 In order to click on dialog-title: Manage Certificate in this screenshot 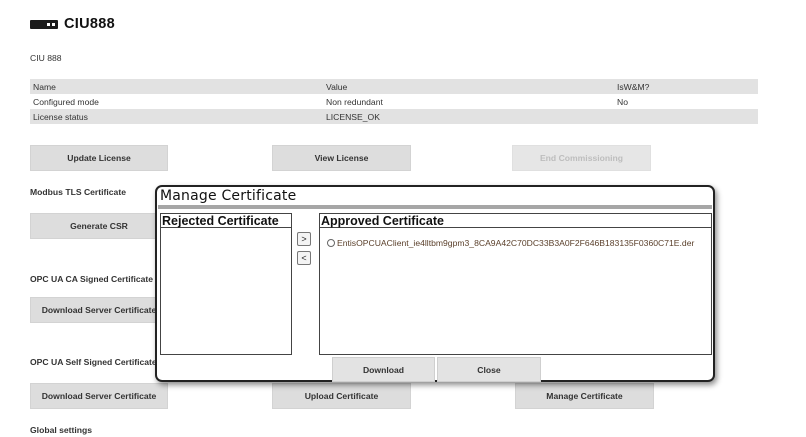, I will do `click(228, 196)`.